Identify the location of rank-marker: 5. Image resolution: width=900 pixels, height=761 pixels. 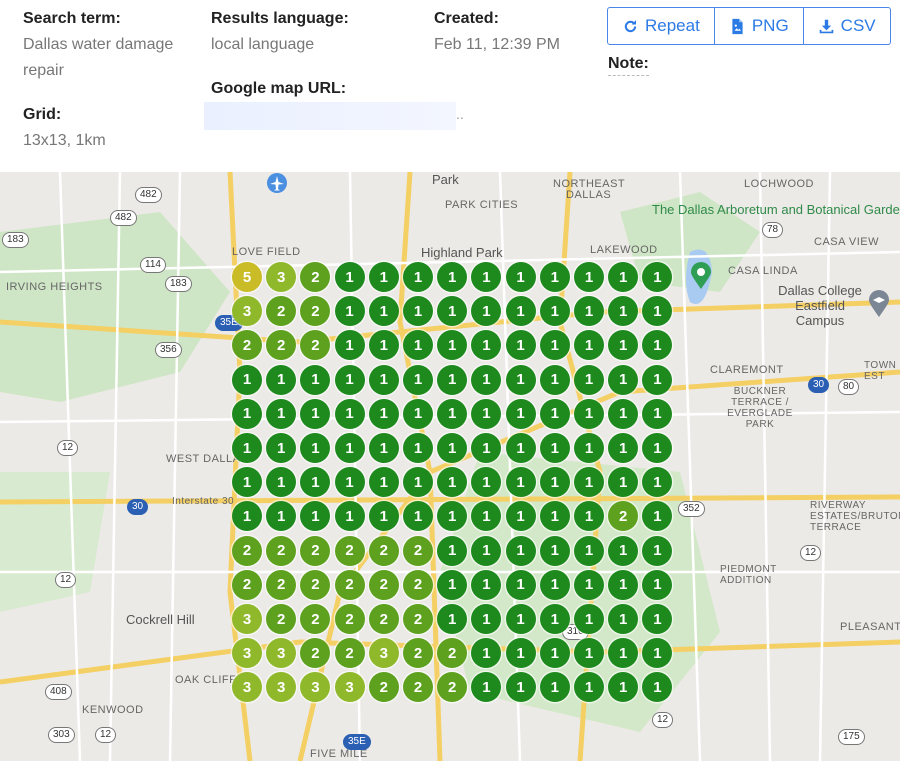
(247, 277).